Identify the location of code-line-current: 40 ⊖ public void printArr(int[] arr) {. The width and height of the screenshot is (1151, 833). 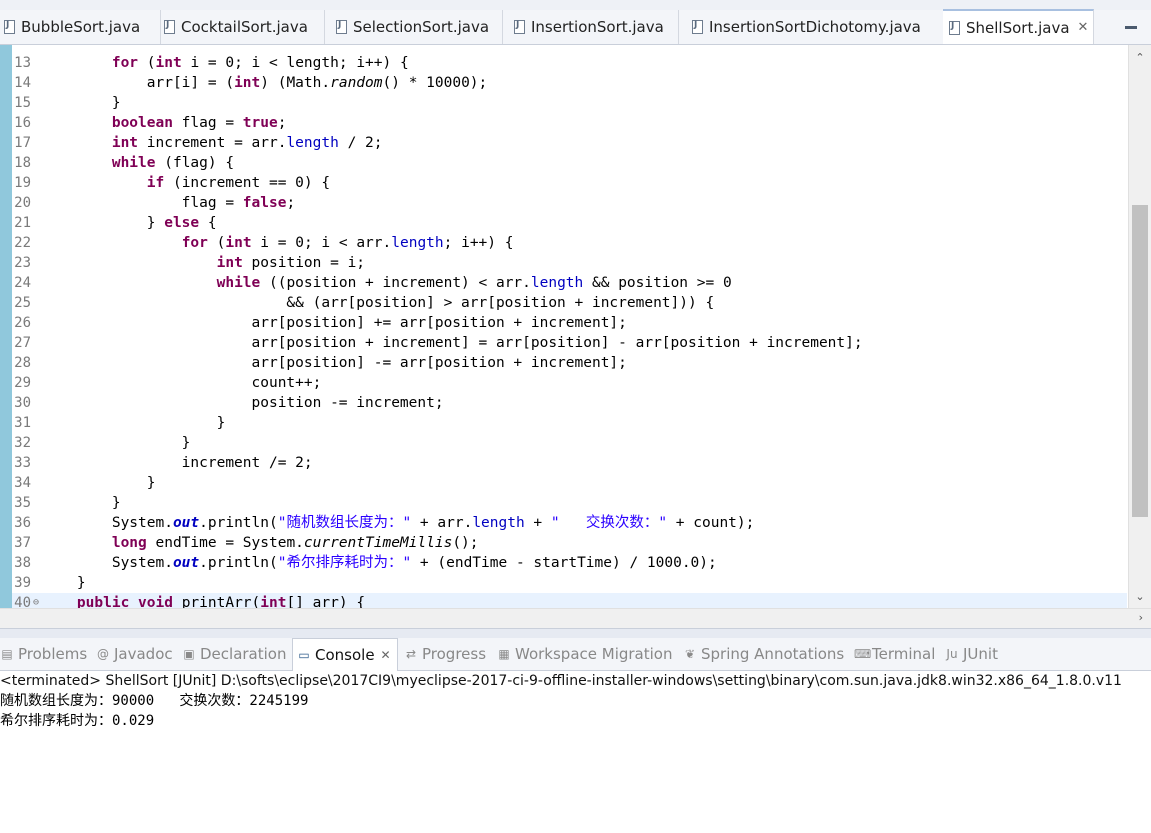
(569, 600).